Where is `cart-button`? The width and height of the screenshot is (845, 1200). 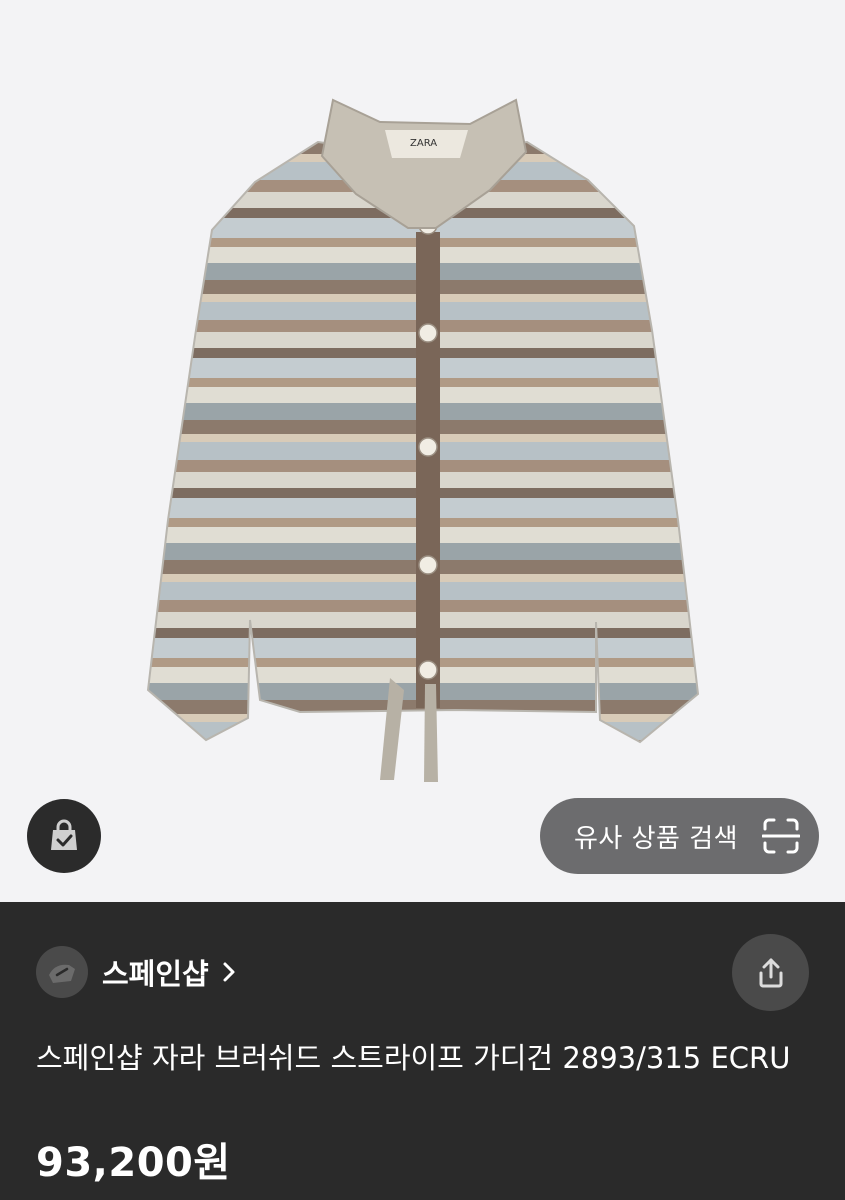
cart-button is located at coordinates (64, 836).